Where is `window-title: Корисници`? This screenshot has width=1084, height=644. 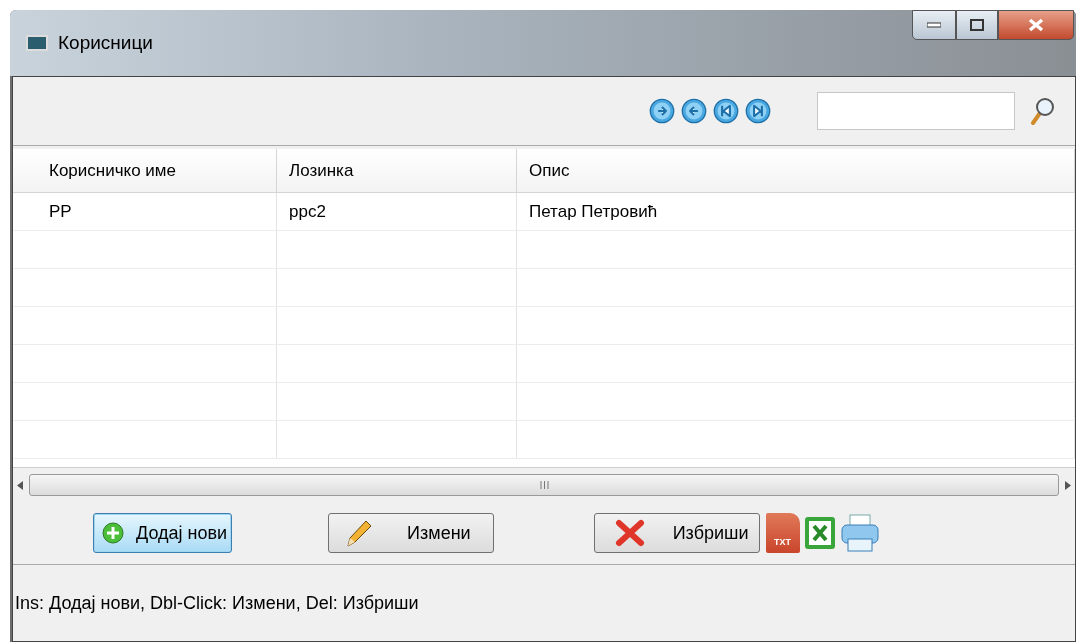 window-title: Корисници is located at coordinates (105, 43).